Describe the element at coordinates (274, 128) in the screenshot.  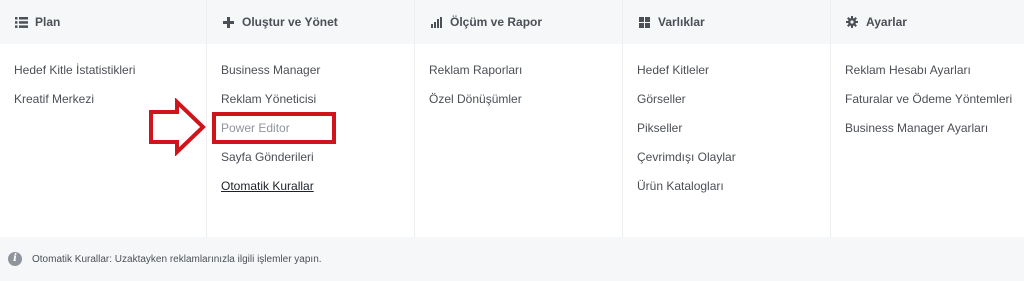
I see `highlight-box` at that location.